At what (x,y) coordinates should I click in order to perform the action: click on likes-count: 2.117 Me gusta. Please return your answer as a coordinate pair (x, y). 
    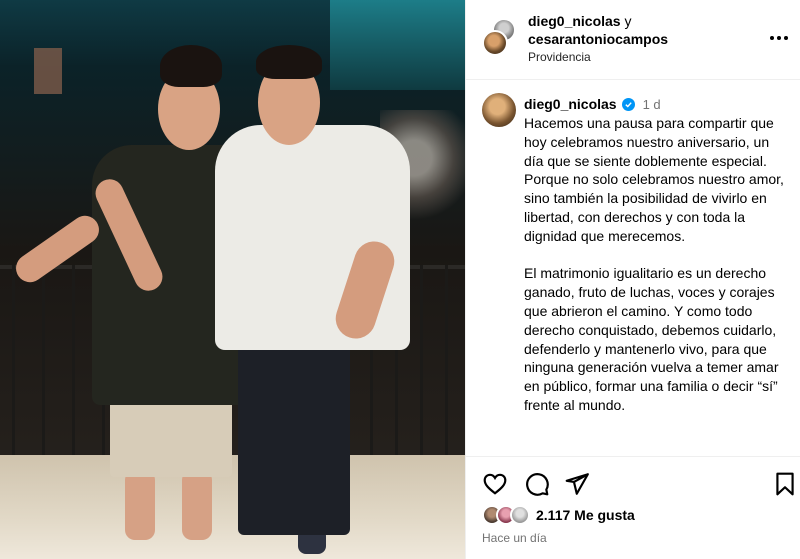
    Looking at the image, I should click on (585, 515).